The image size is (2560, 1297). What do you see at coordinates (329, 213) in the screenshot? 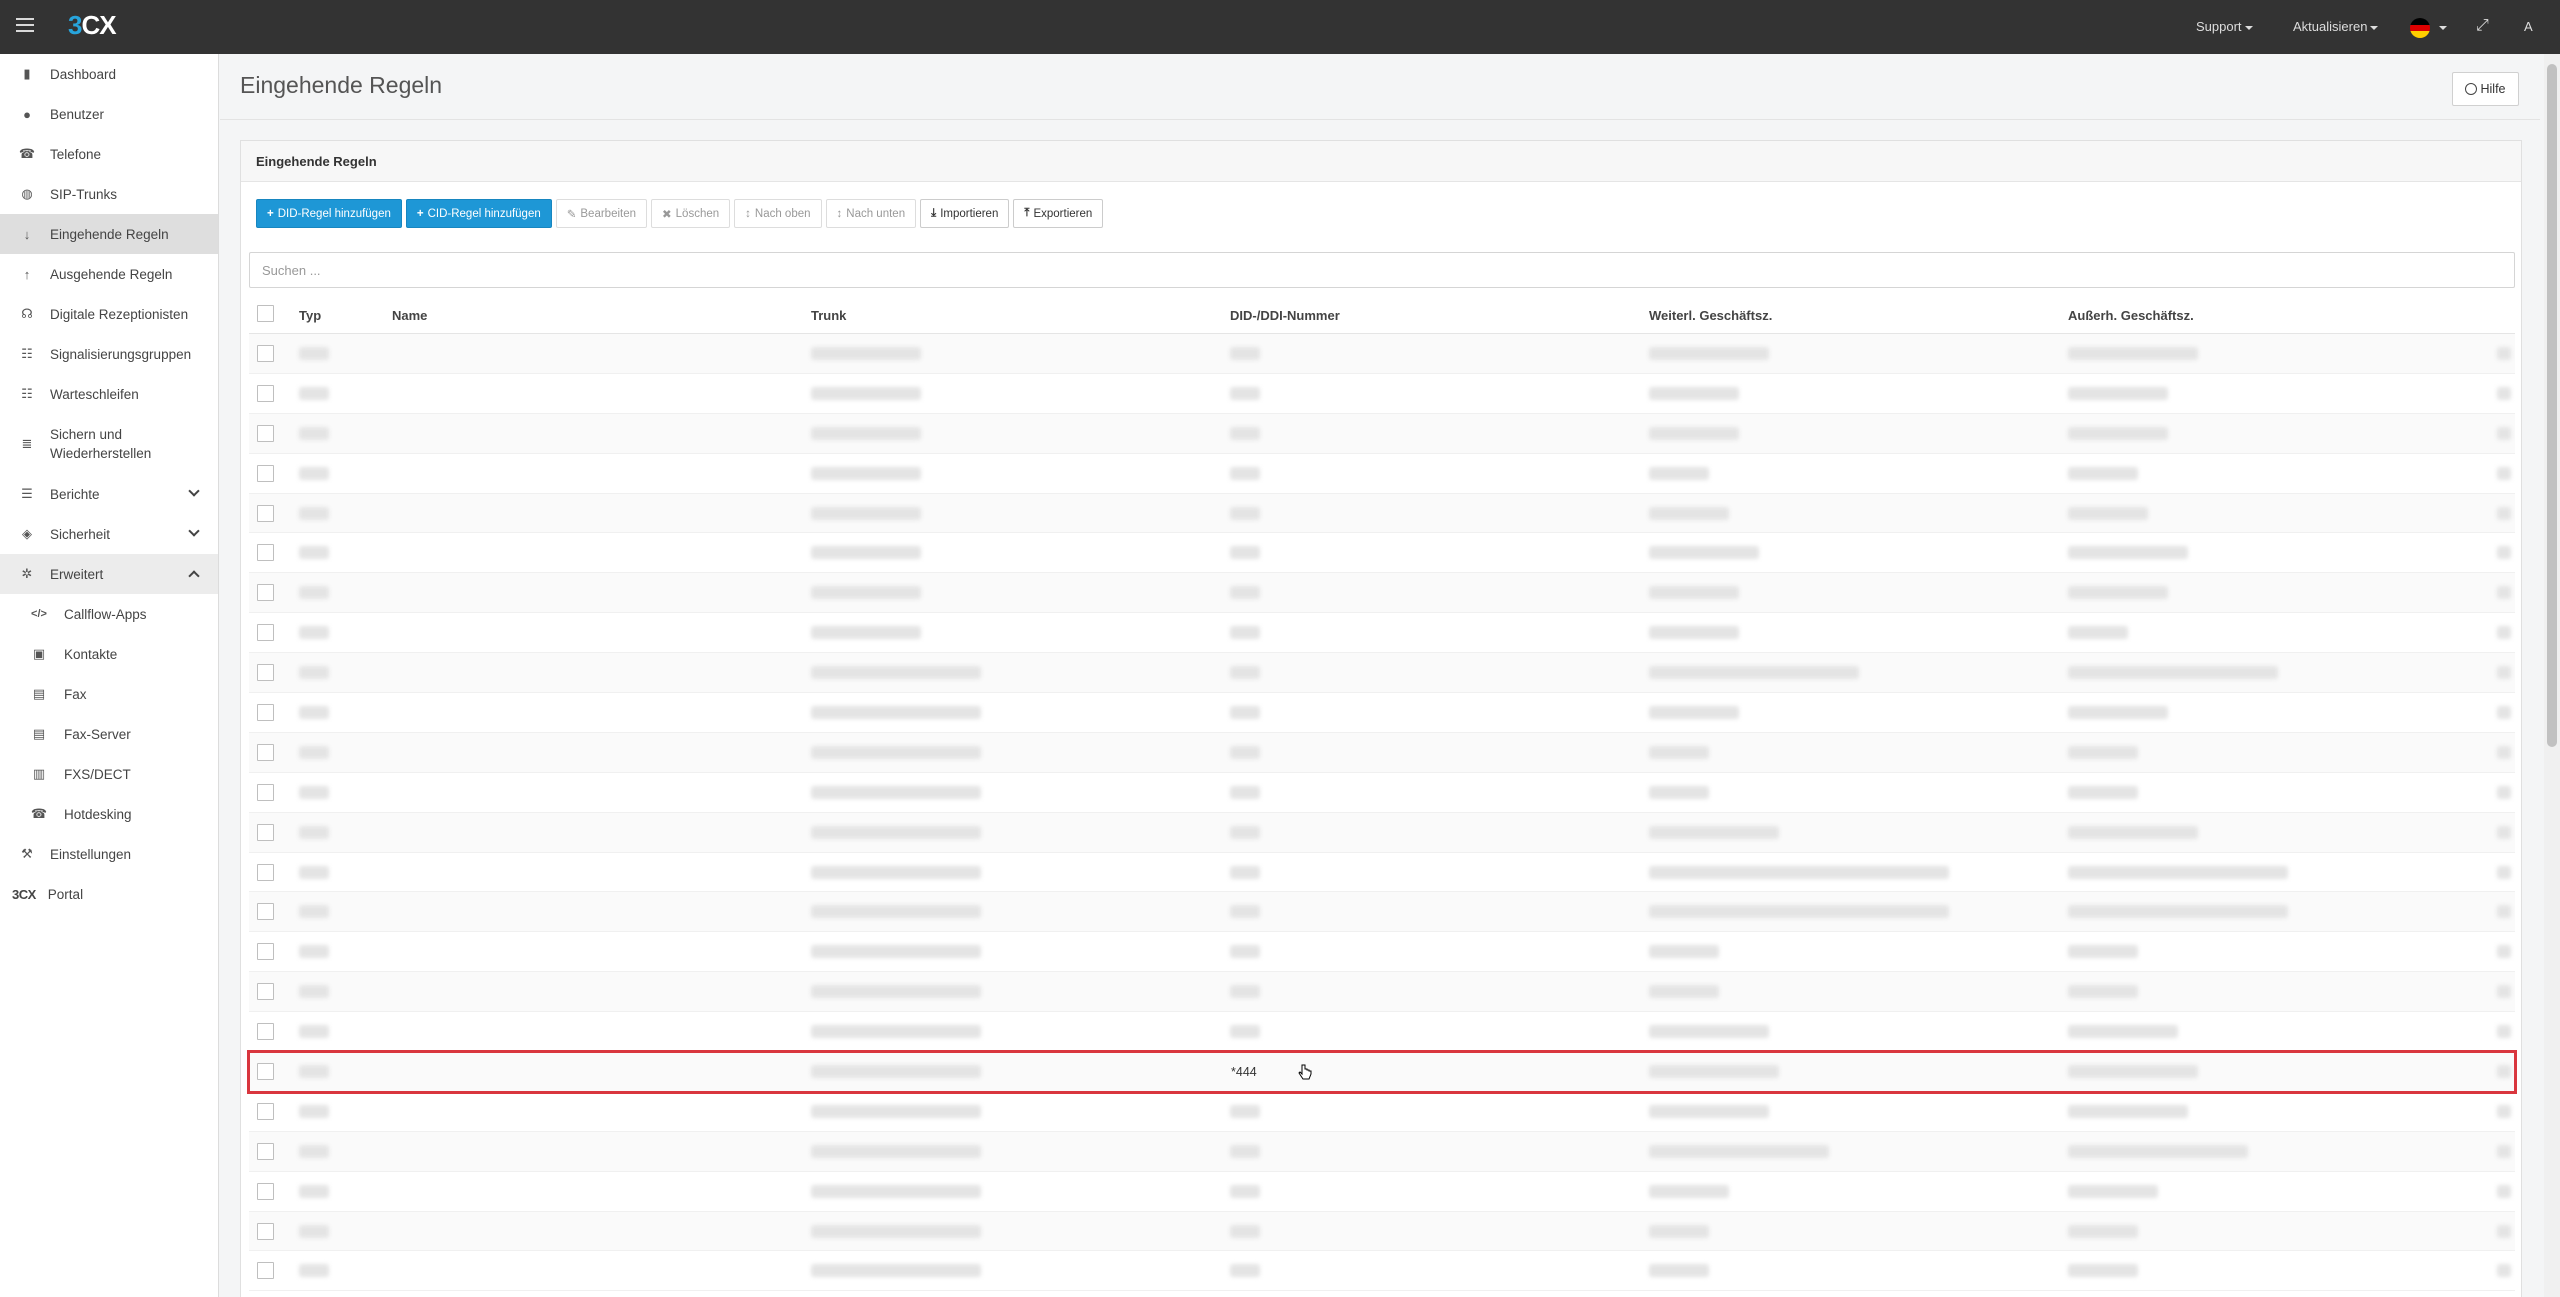
I see `add-did-rule-button: + DID-Regel hinzufügen` at bounding box center [329, 213].